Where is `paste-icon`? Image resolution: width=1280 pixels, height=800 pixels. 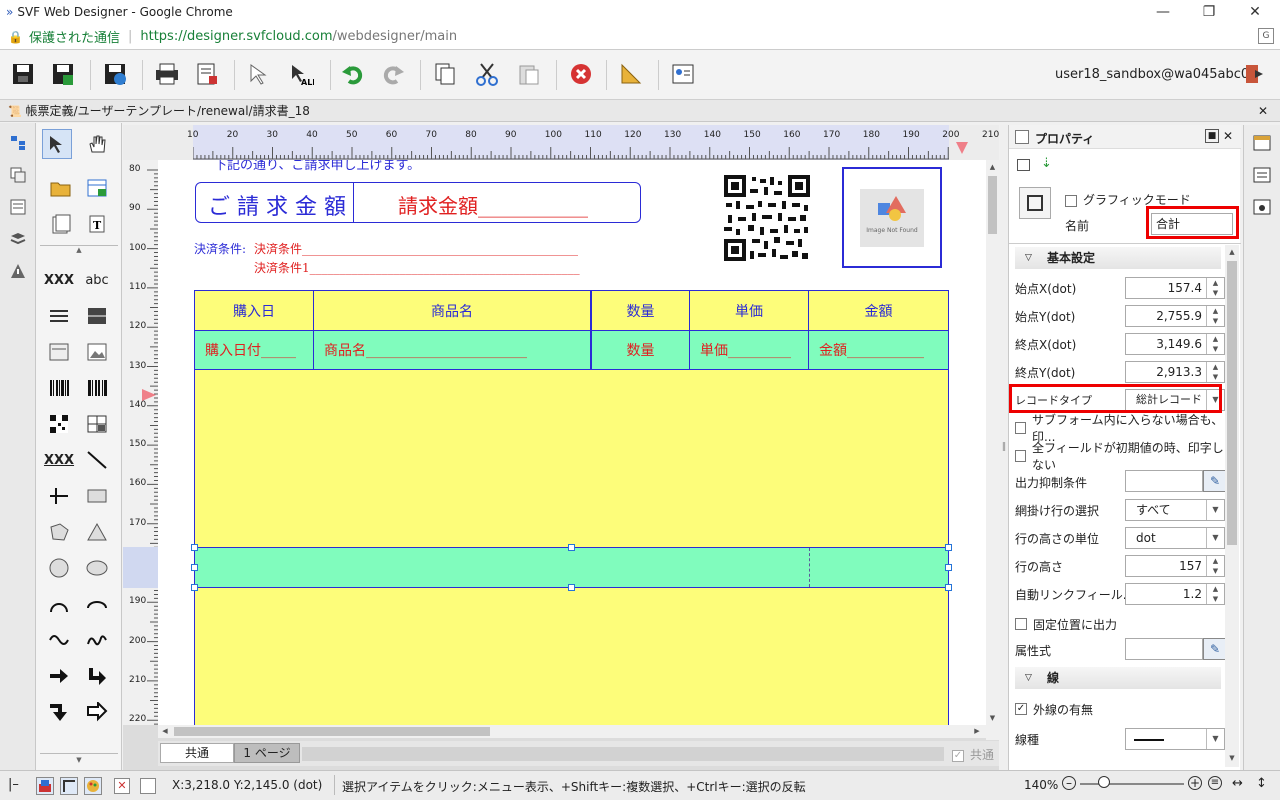
paste-icon is located at coordinates (529, 74).